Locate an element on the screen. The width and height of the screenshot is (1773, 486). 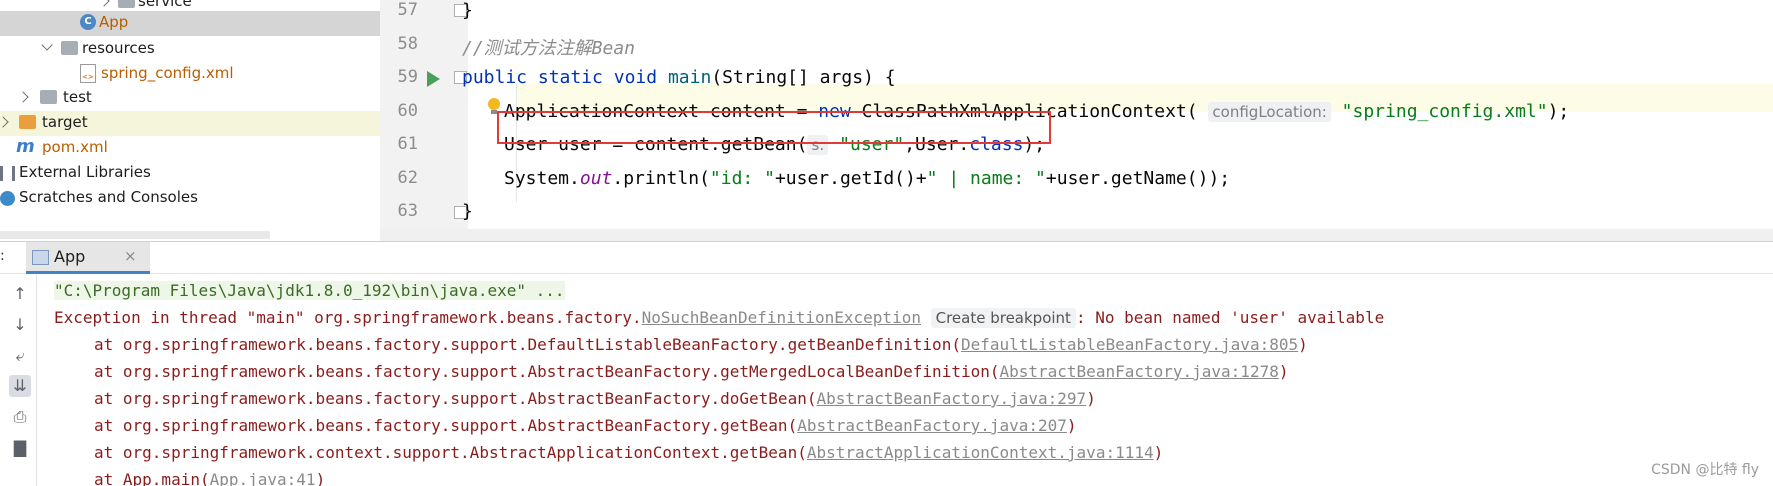
arrow-up-icon: ↑ is located at coordinates (20, 294).